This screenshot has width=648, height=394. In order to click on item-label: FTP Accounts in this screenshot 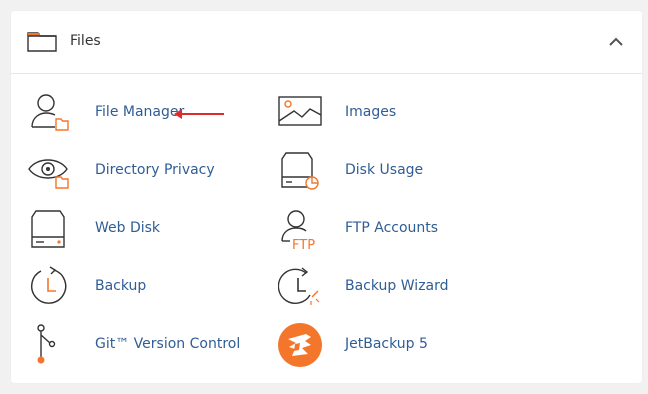, I will do `click(391, 228)`.